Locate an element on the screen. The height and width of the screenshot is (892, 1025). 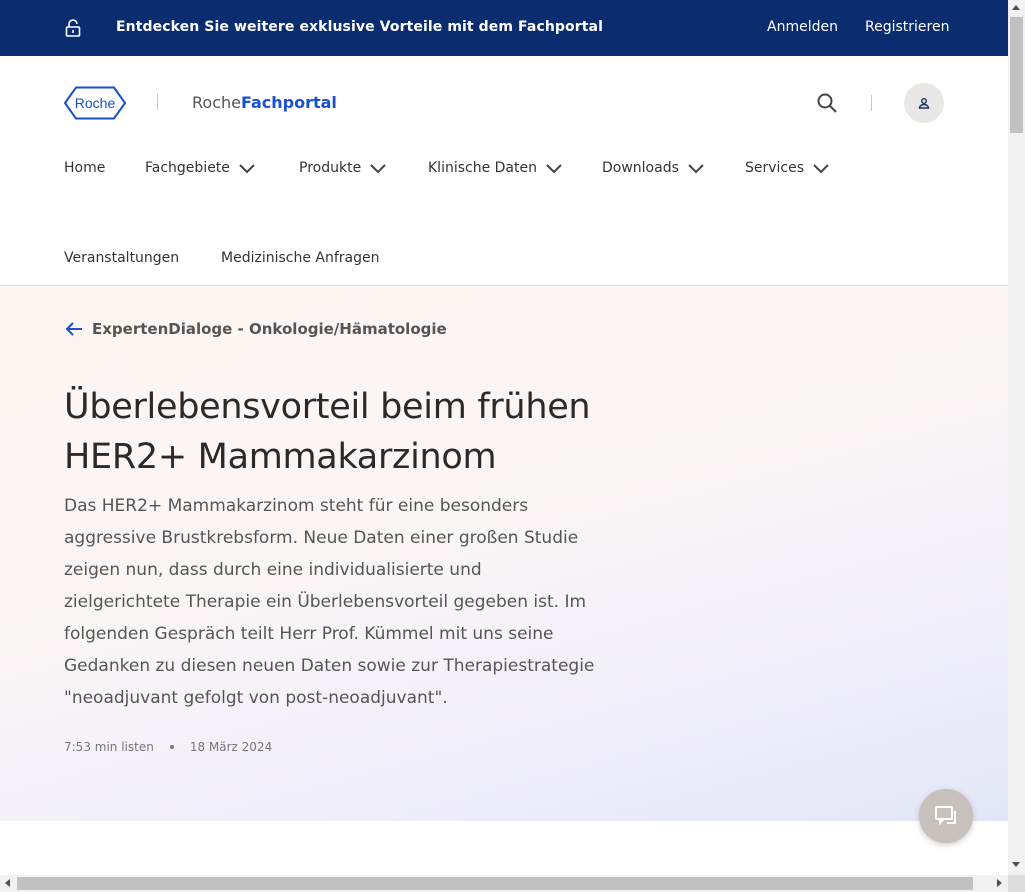
nav-item-services: Services is located at coordinates (787, 168).